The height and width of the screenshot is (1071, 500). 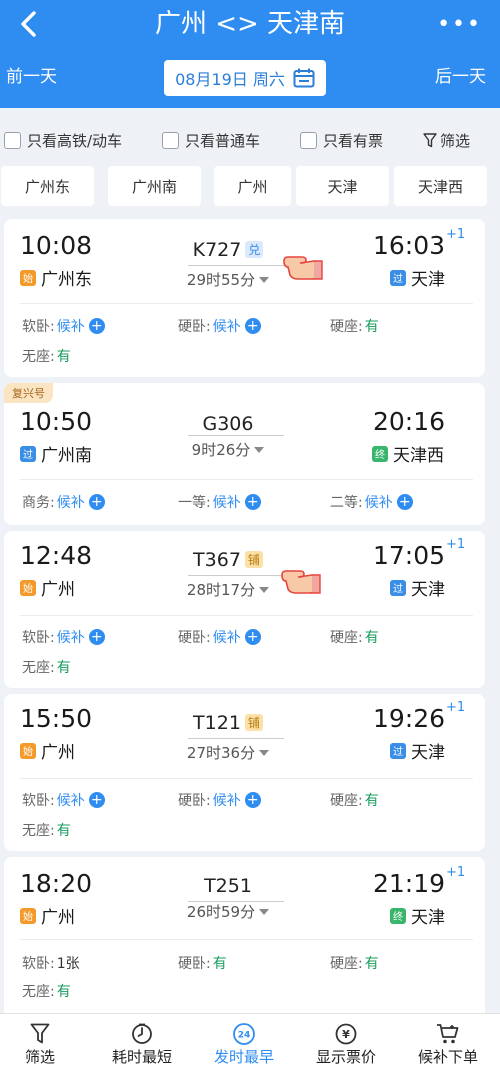 What do you see at coordinates (304, 78) in the screenshot?
I see `calendar-icon` at bounding box center [304, 78].